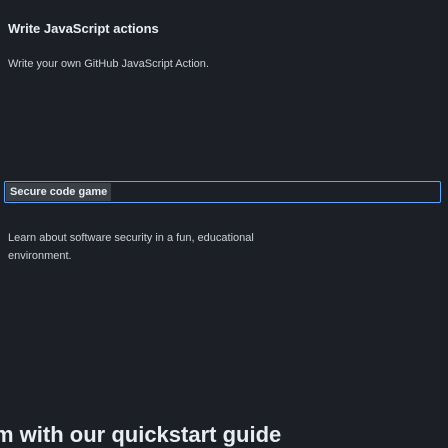  What do you see at coordinates (141, 434) in the screenshot?
I see `quickstart-heading: m with our quickstart guide` at bounding box center [141, 434].